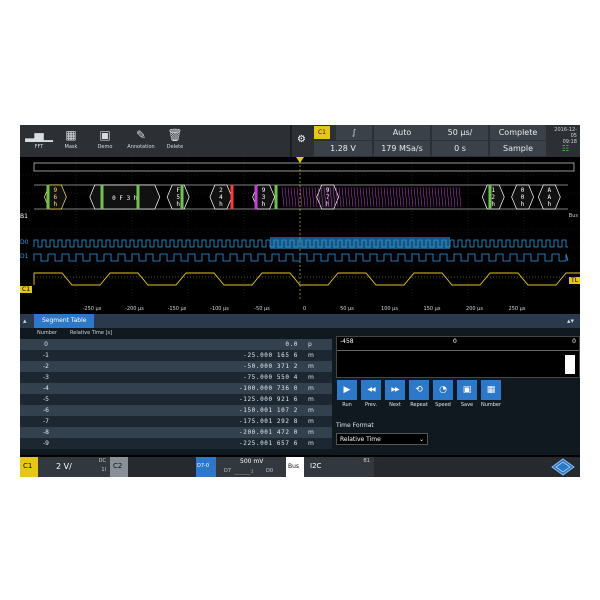 The height and width of the screenshot is (600, 600). Describe the element at coordinates (221, 197) in the screenshot. I see `decode-frame-value: 4` at that location.